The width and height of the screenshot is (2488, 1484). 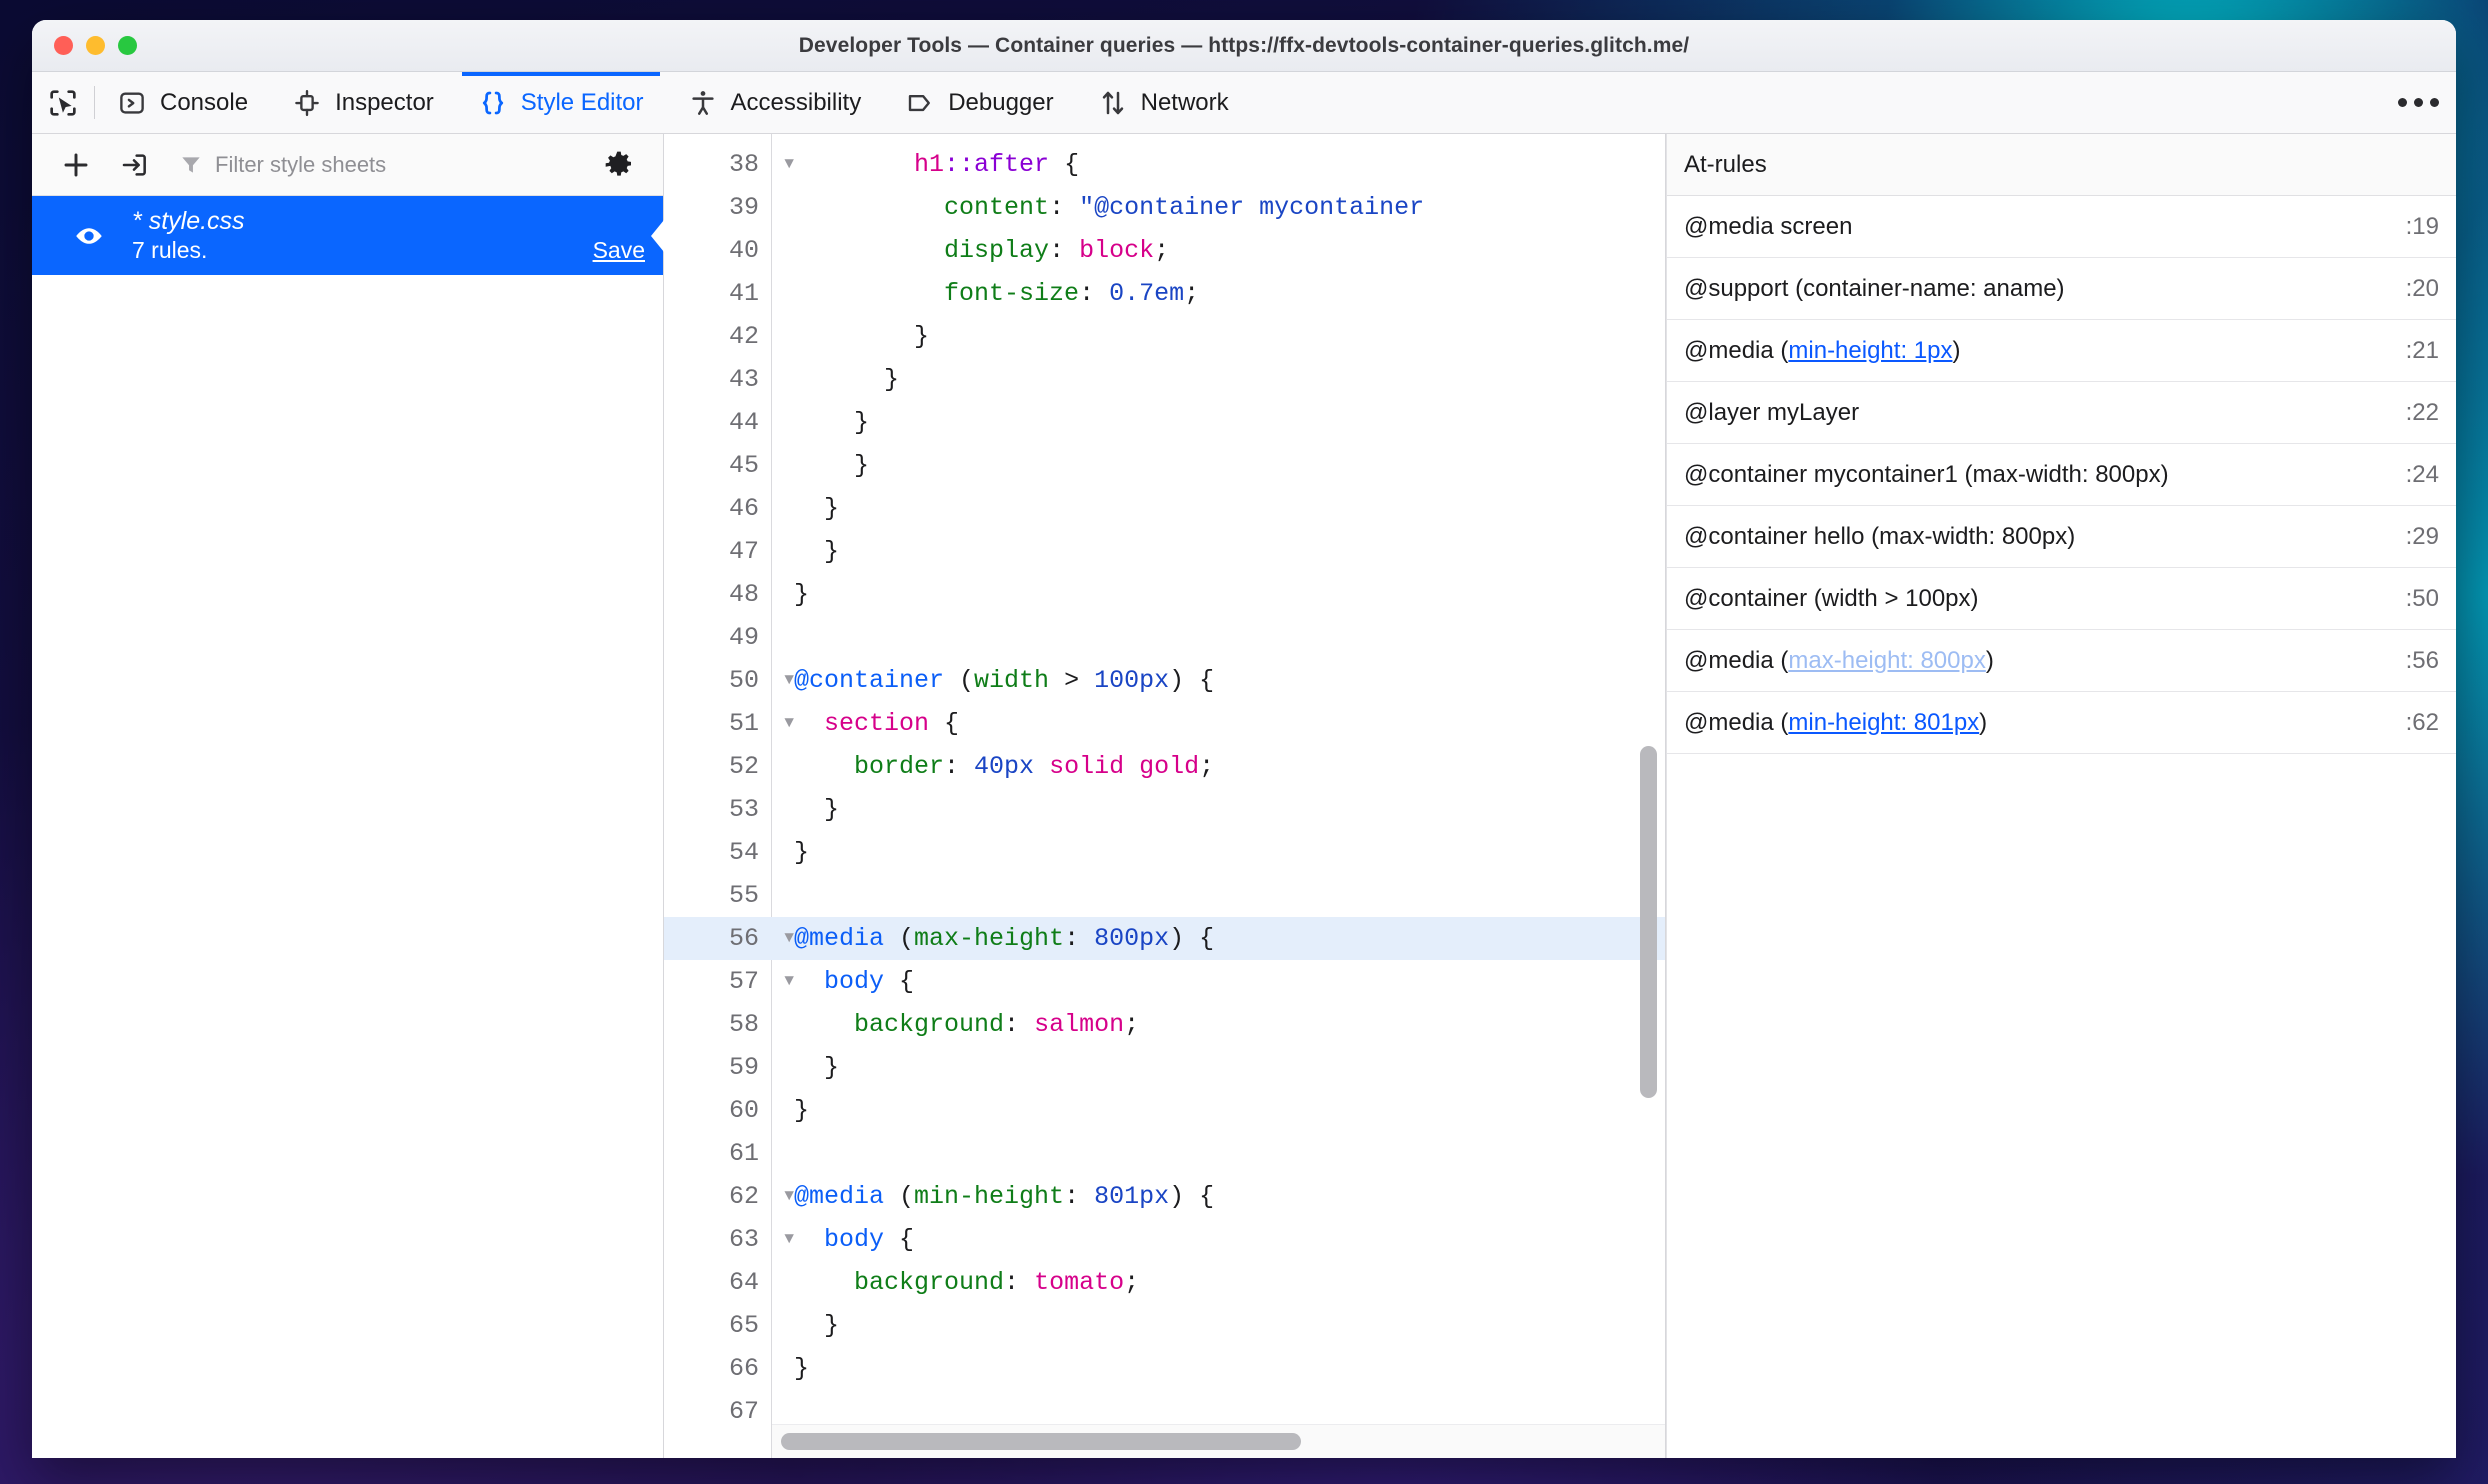 I want to click on tab-accessibility: Accessibility, so click(x=775, y=102).